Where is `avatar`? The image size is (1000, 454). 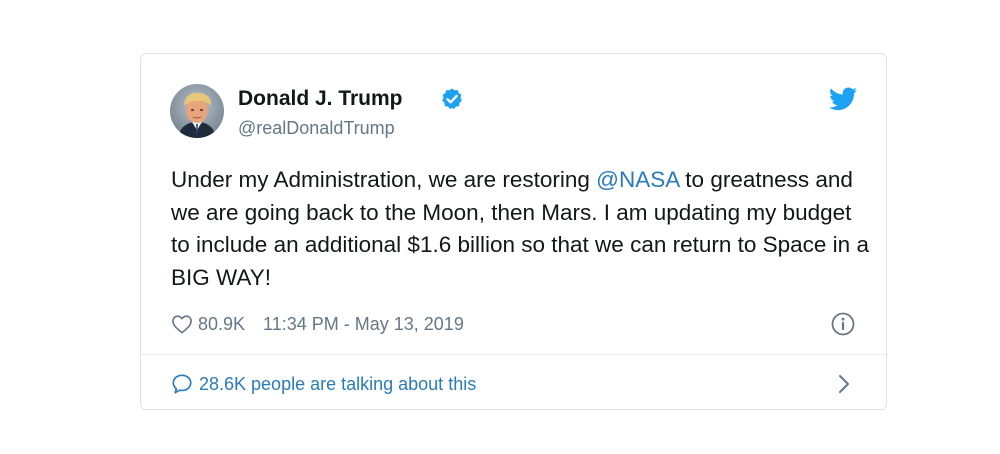 avatar is located at coordinates (197, 111).